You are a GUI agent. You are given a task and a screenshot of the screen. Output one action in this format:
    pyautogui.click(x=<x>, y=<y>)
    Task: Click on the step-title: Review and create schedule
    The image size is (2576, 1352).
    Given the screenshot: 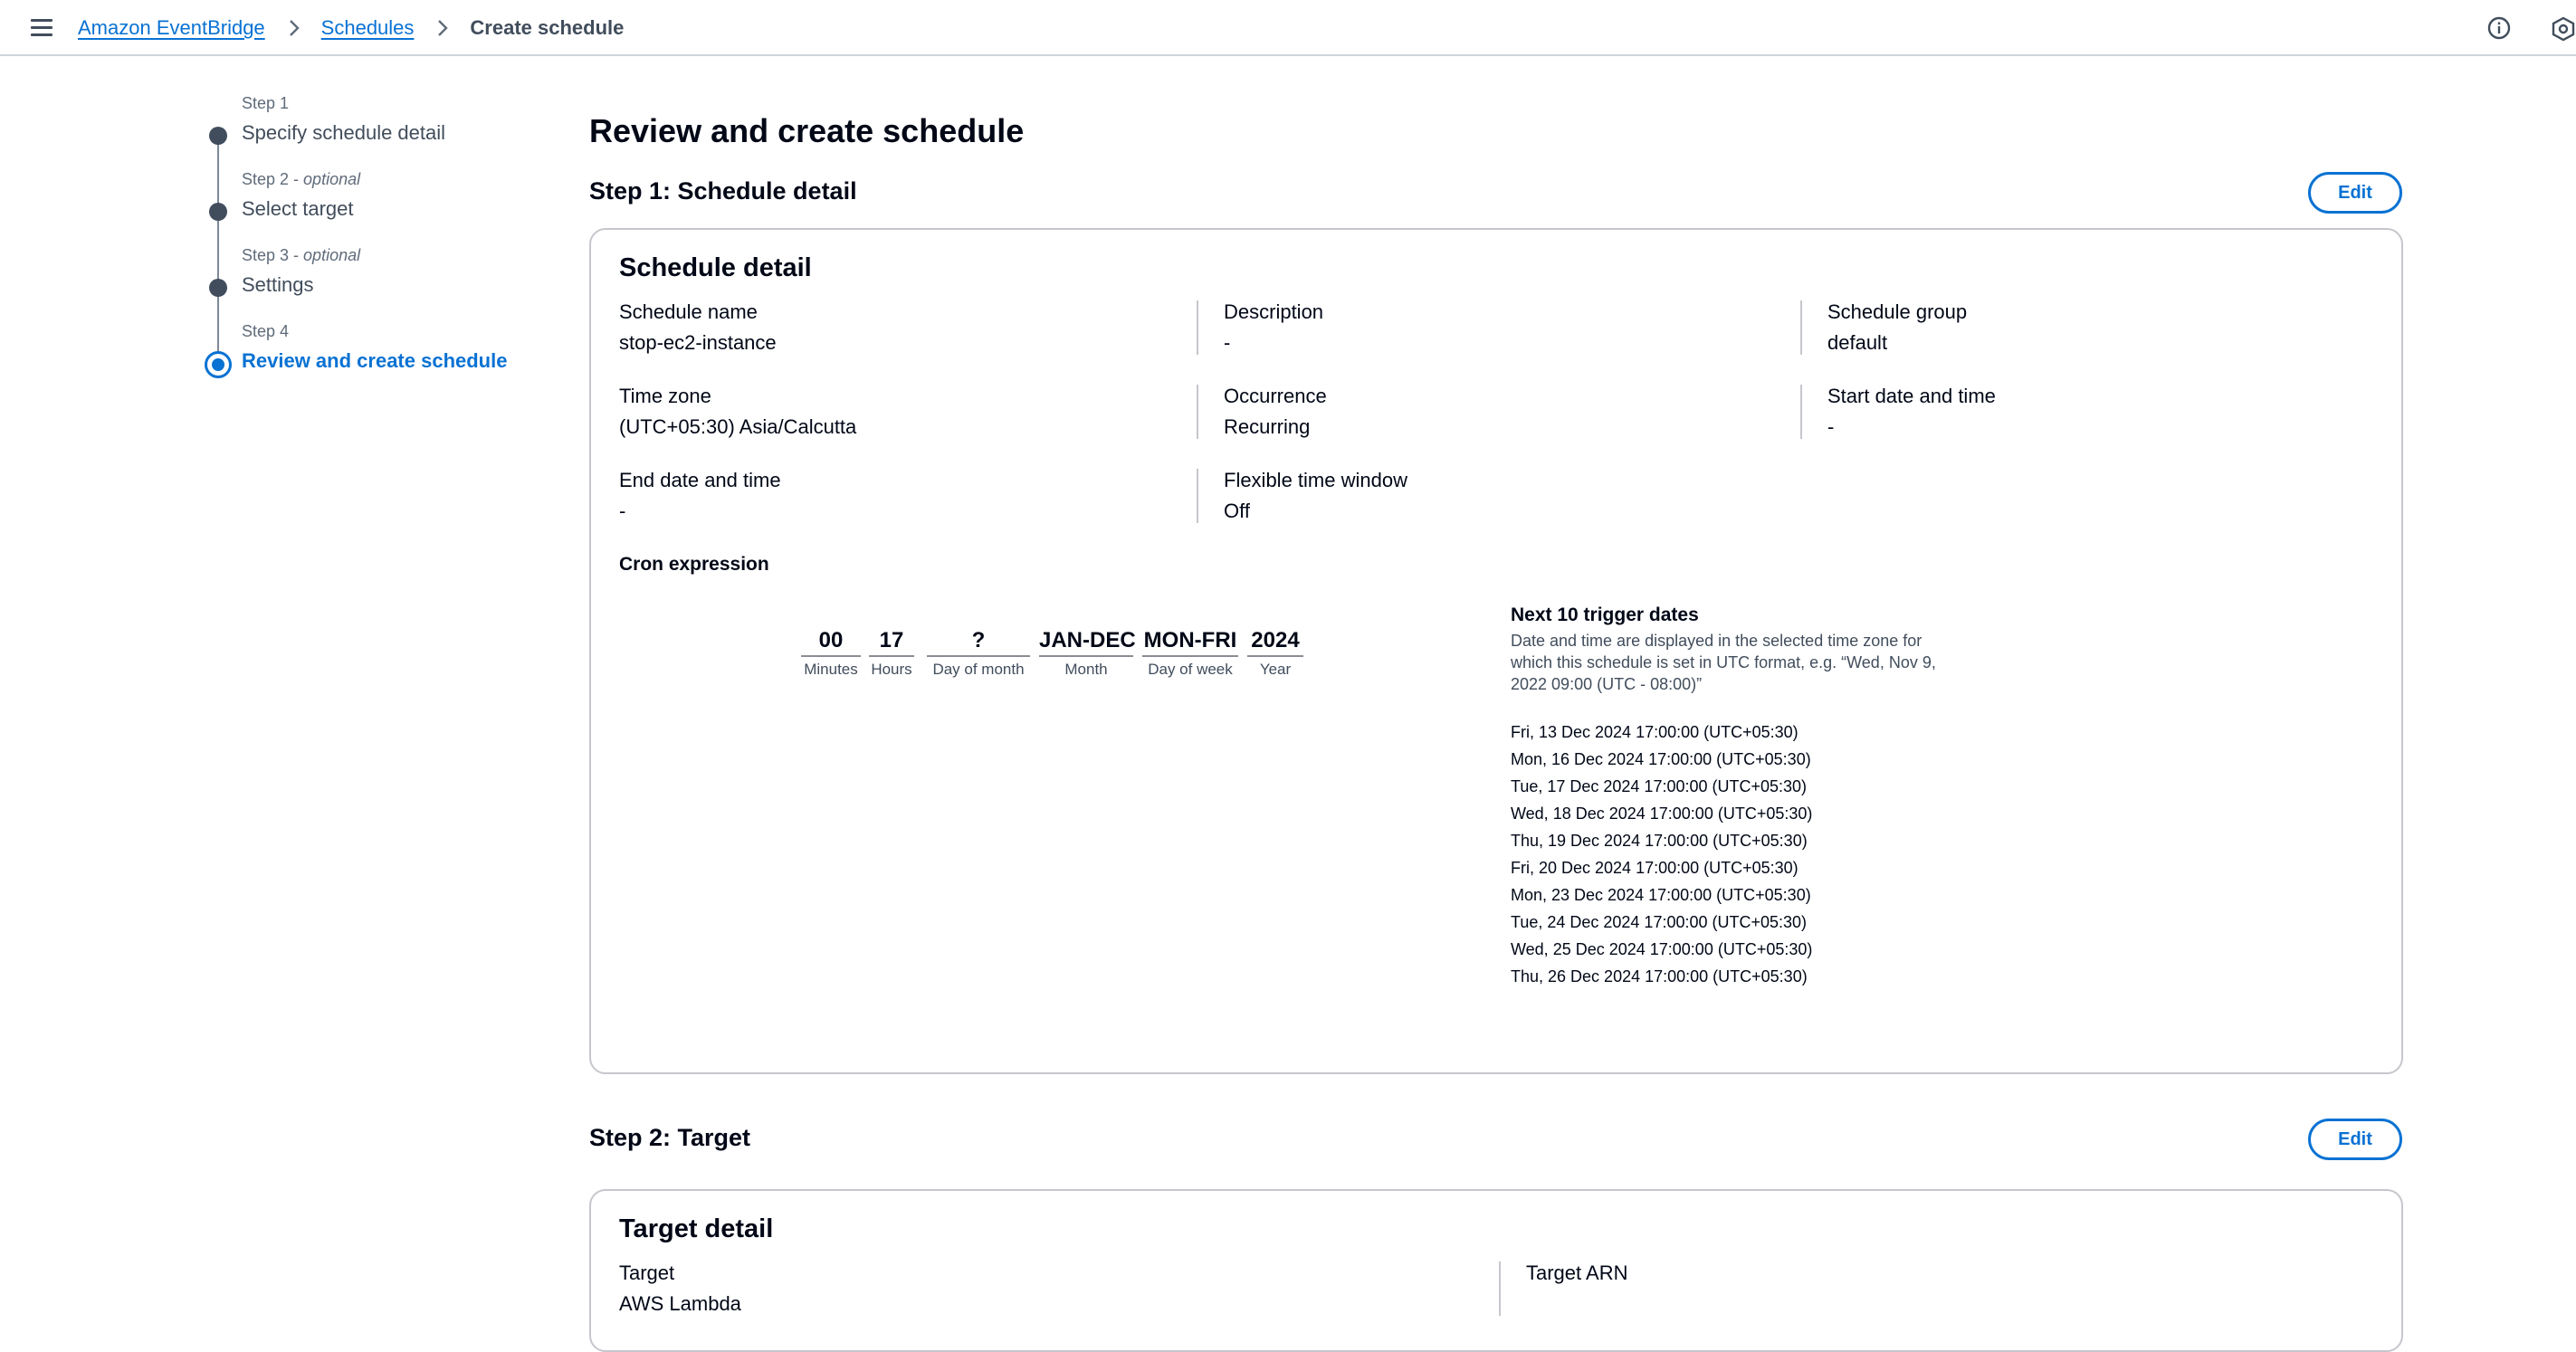 What is the action you would take?
    pyautogui.click(x=375, y=361)
    